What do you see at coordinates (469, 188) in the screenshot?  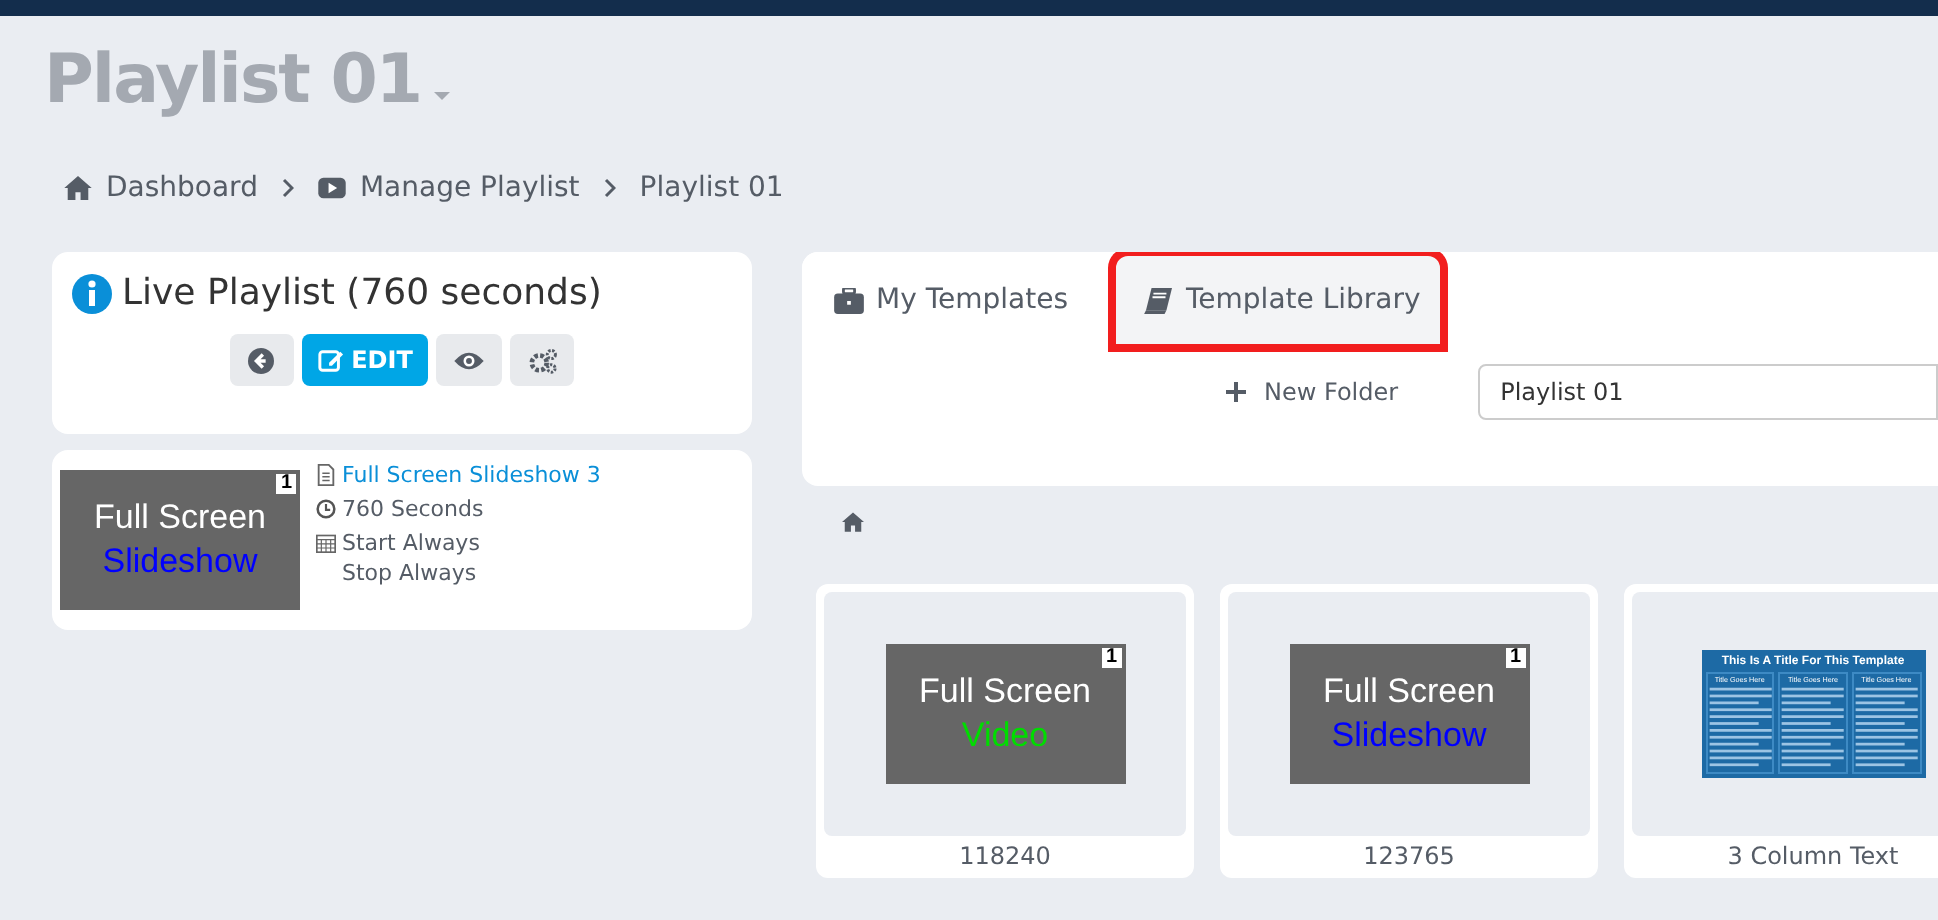 I see `breadcrumb-link: Manage Playlist` at bounding box center [469, 188].